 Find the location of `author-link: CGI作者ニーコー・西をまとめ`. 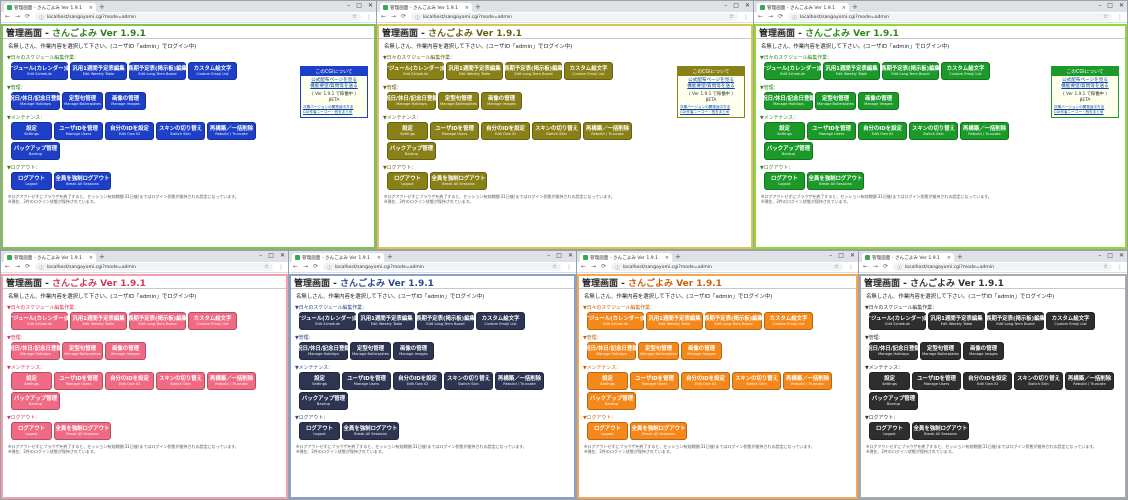

author-link: CGI作者ニーコー・西をまとめ is located at coordinates (711, 112).